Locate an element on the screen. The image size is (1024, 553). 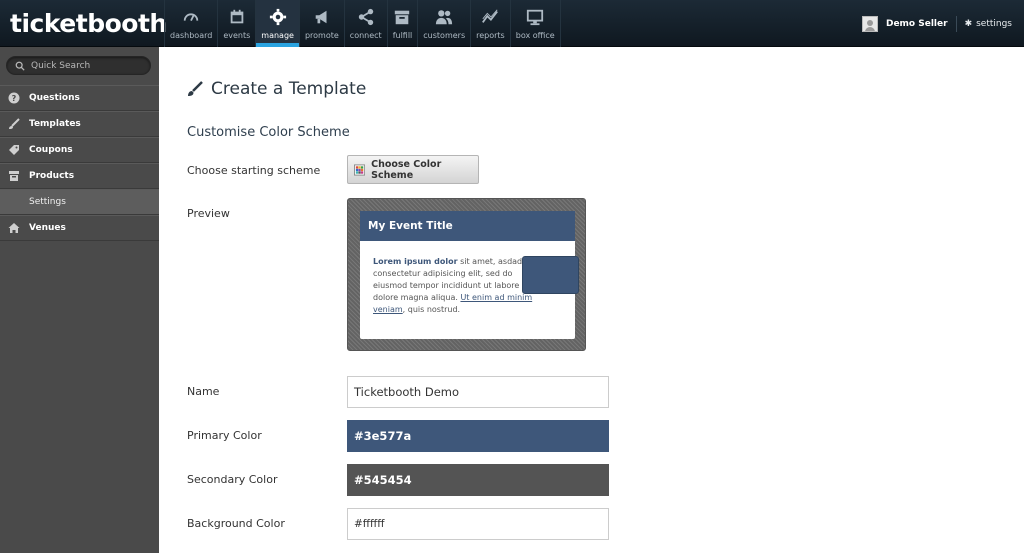
sidebar-item-products: Products is located at coordinates (79, 176).